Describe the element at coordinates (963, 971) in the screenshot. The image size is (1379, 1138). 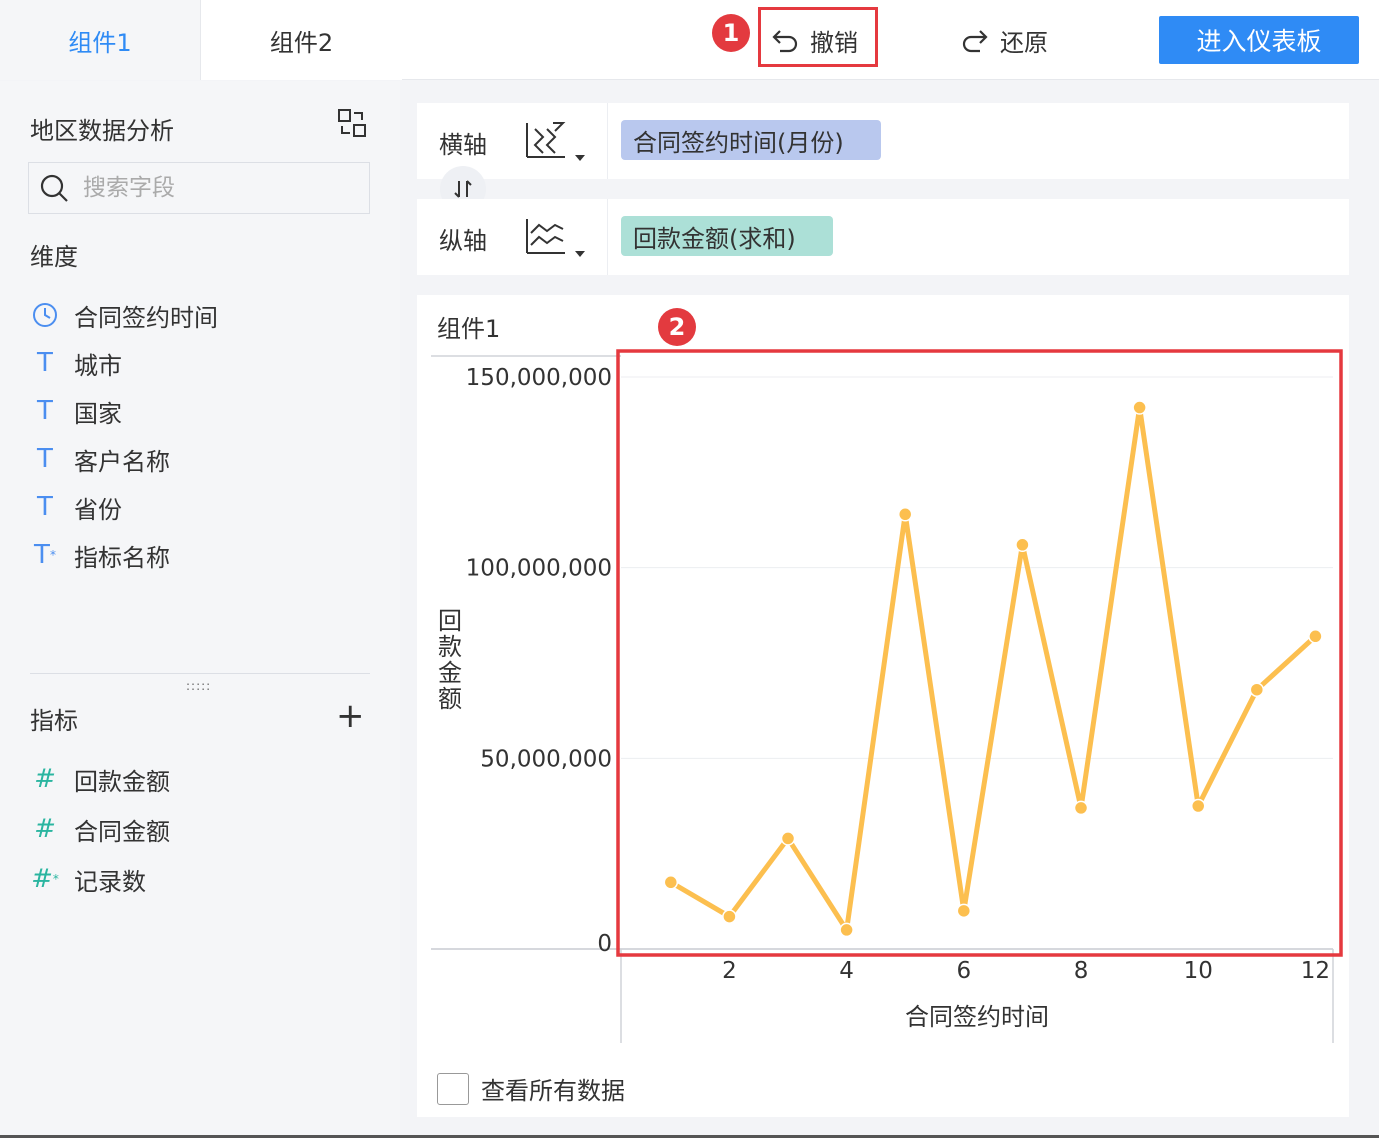
I see `x-tick-label: 6` at that location.